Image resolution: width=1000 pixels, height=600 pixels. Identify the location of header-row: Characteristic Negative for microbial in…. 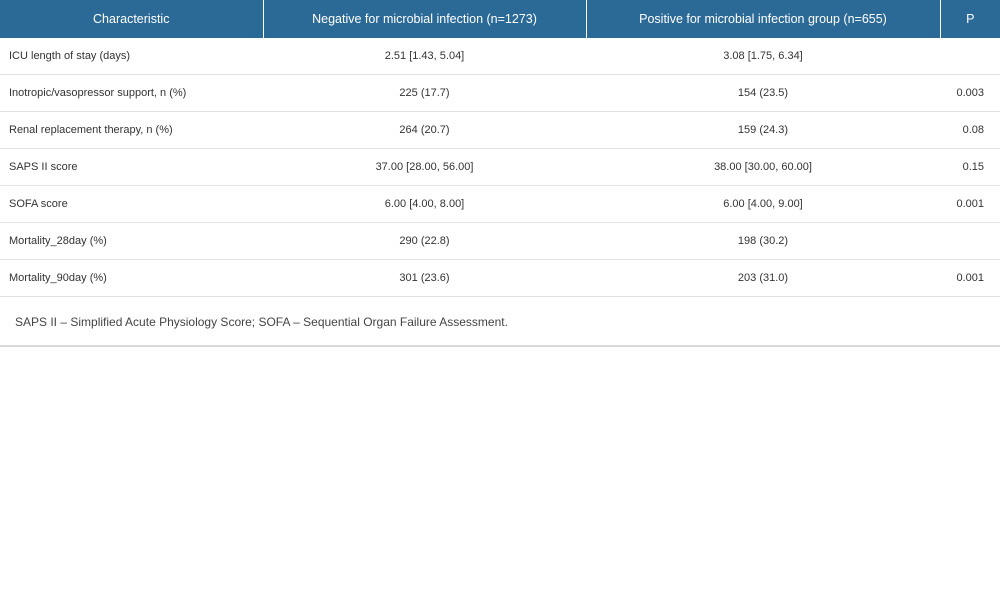
(500, 19).